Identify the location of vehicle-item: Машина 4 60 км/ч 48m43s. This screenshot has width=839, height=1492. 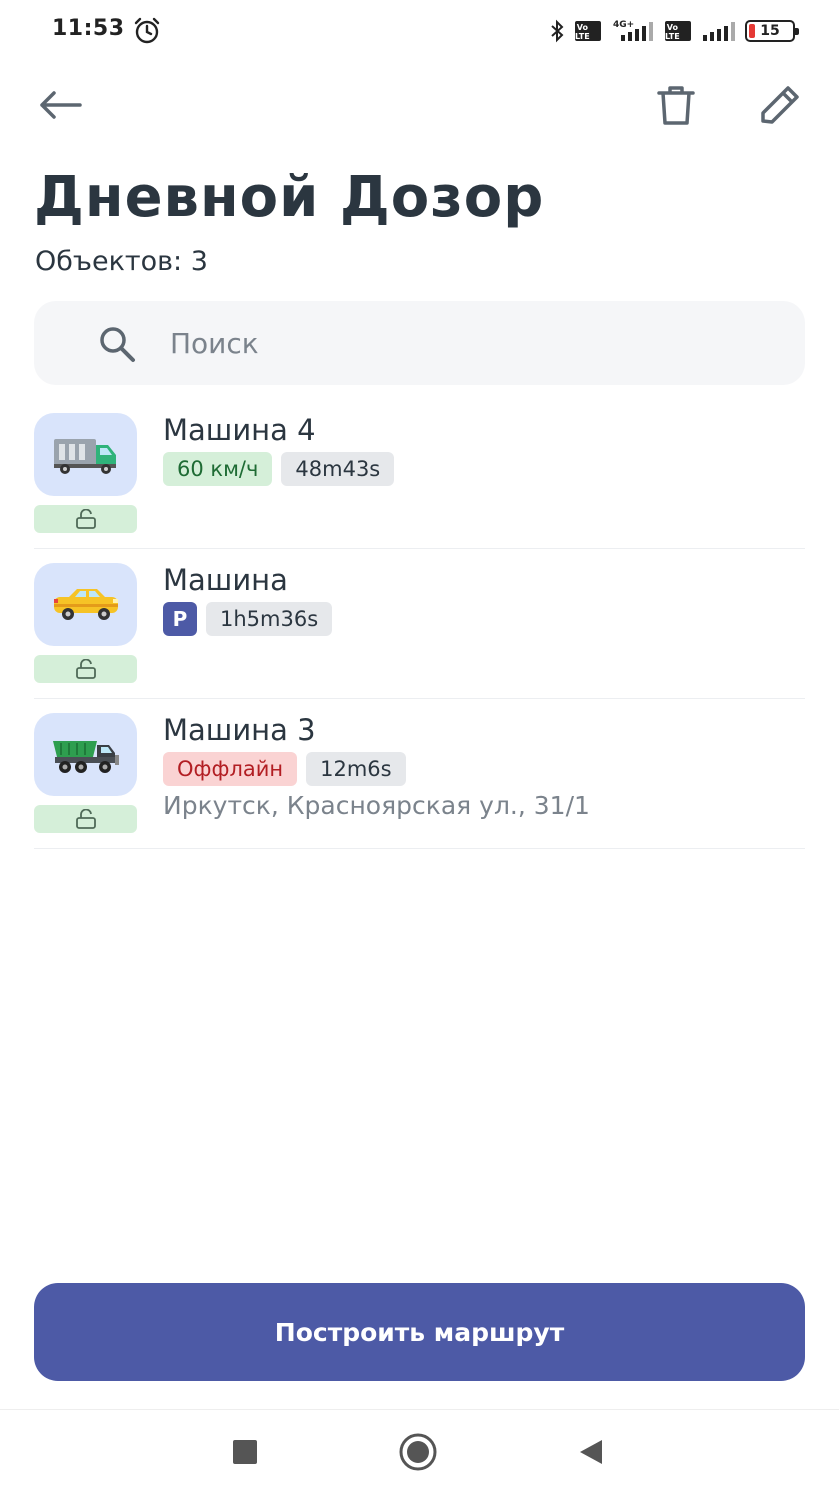
(419, 474).